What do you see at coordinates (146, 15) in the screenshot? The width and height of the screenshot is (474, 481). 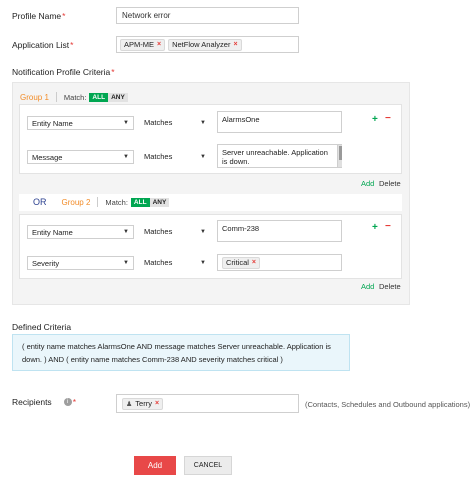 I see `profile-name-value: Network error` at bounding box center [146, 15].